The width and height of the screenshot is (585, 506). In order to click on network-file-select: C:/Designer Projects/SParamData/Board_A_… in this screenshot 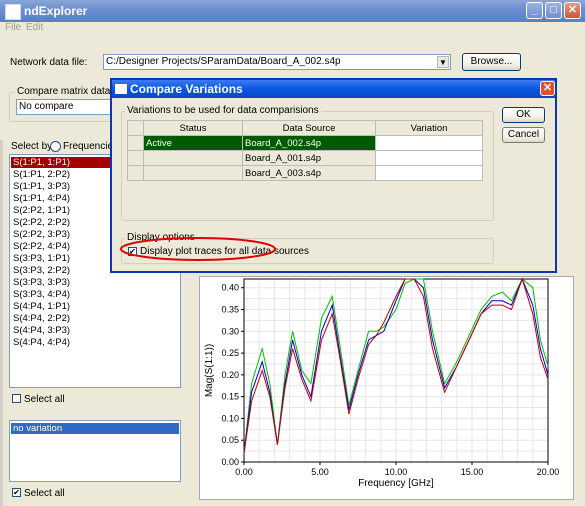, I will do `click(277, 62)`.